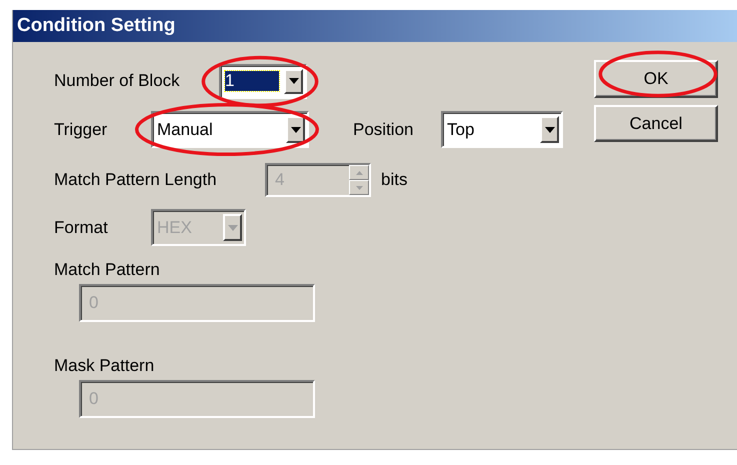  What do you see at coordinates (502, 129) in the screenshot?
I see `position-dropdown: Top` at bounding box center [502, 129].